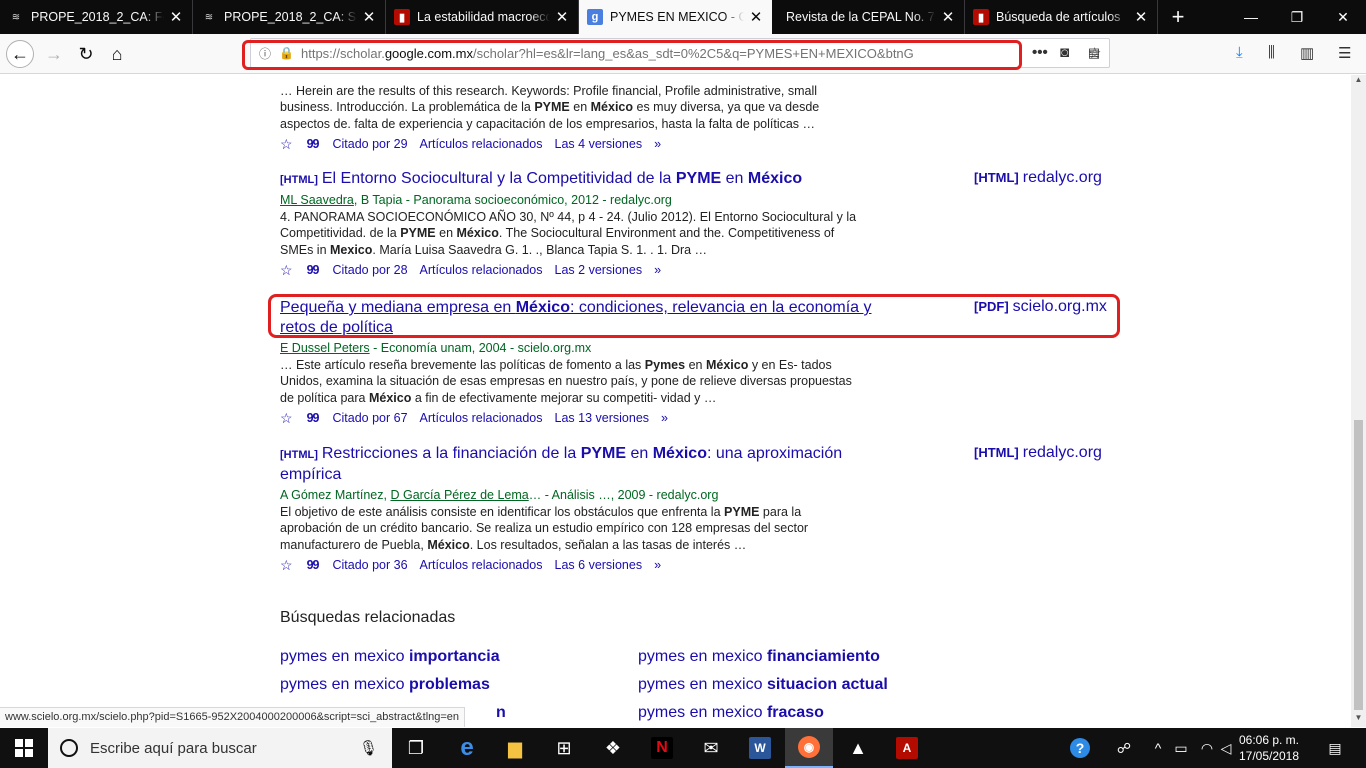  I want to click on microphone-icon: 🎙, so click(368, 748).